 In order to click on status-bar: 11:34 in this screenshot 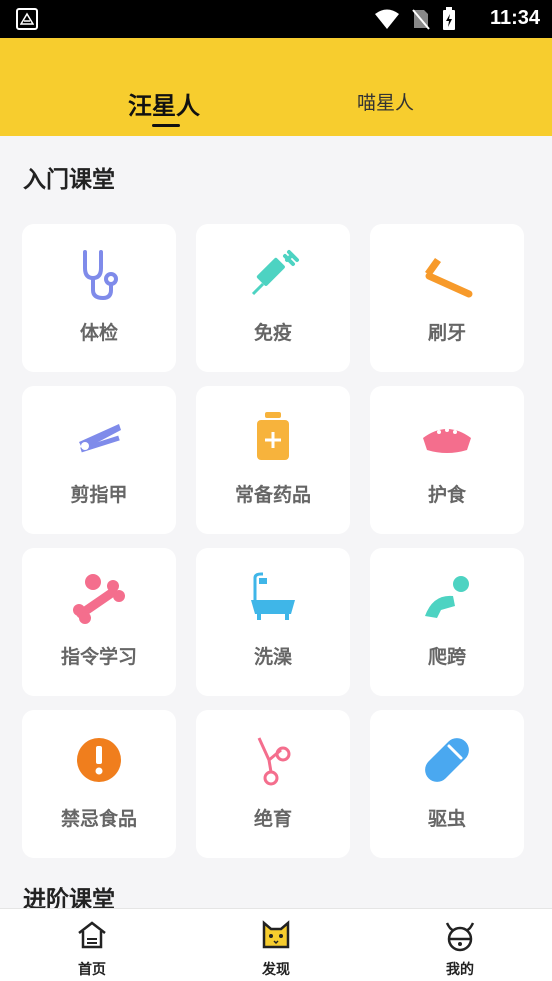, I will do `click(276, 19)`.